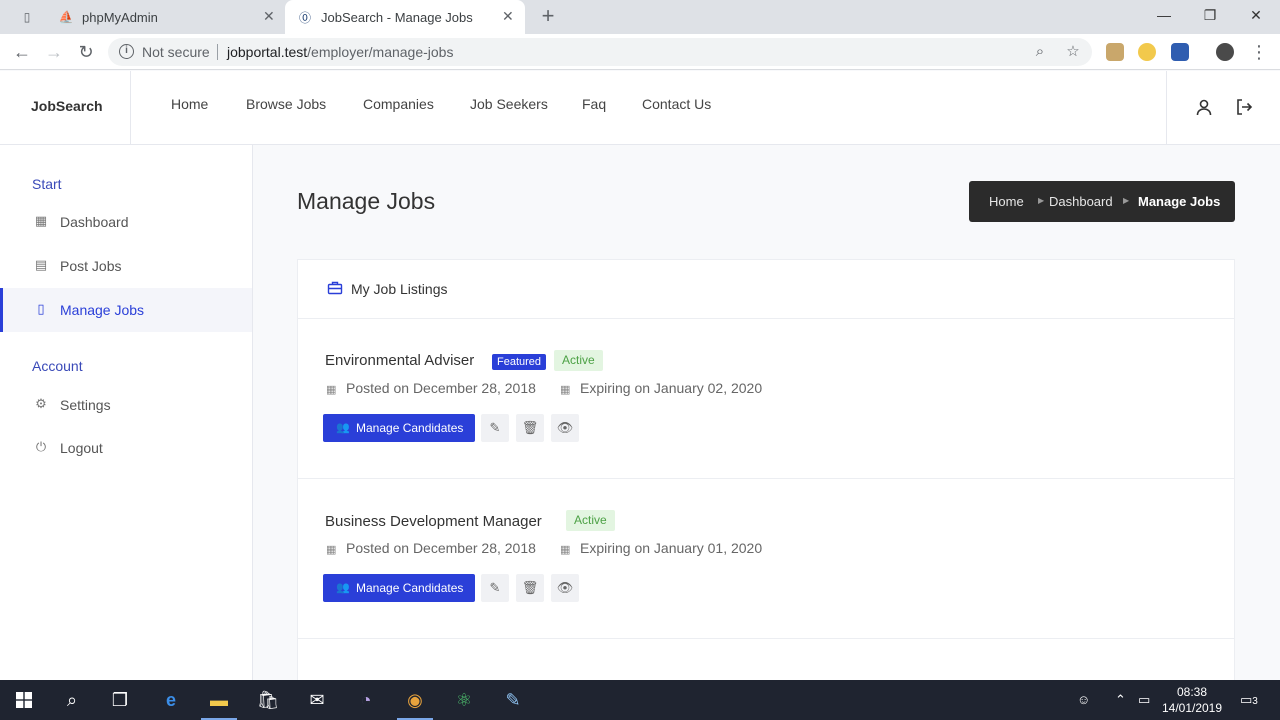  What do you see at coordinates (1083, 699) in the screenshot?
I see `people-icon: ☺` at bounding box center [1083, 699].